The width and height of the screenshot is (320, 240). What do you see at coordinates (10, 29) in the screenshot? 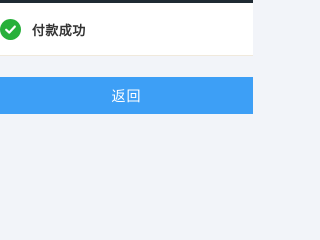
I see `check-circle-icon` at bounding box center [10, 29].